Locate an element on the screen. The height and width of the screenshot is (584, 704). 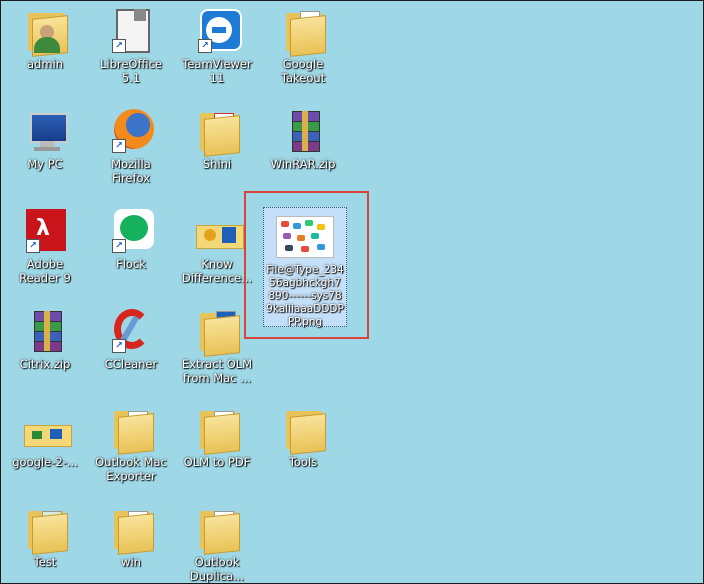
desktop-icon-google-takeout: Google Takeout is located at coordinates (303, 46).